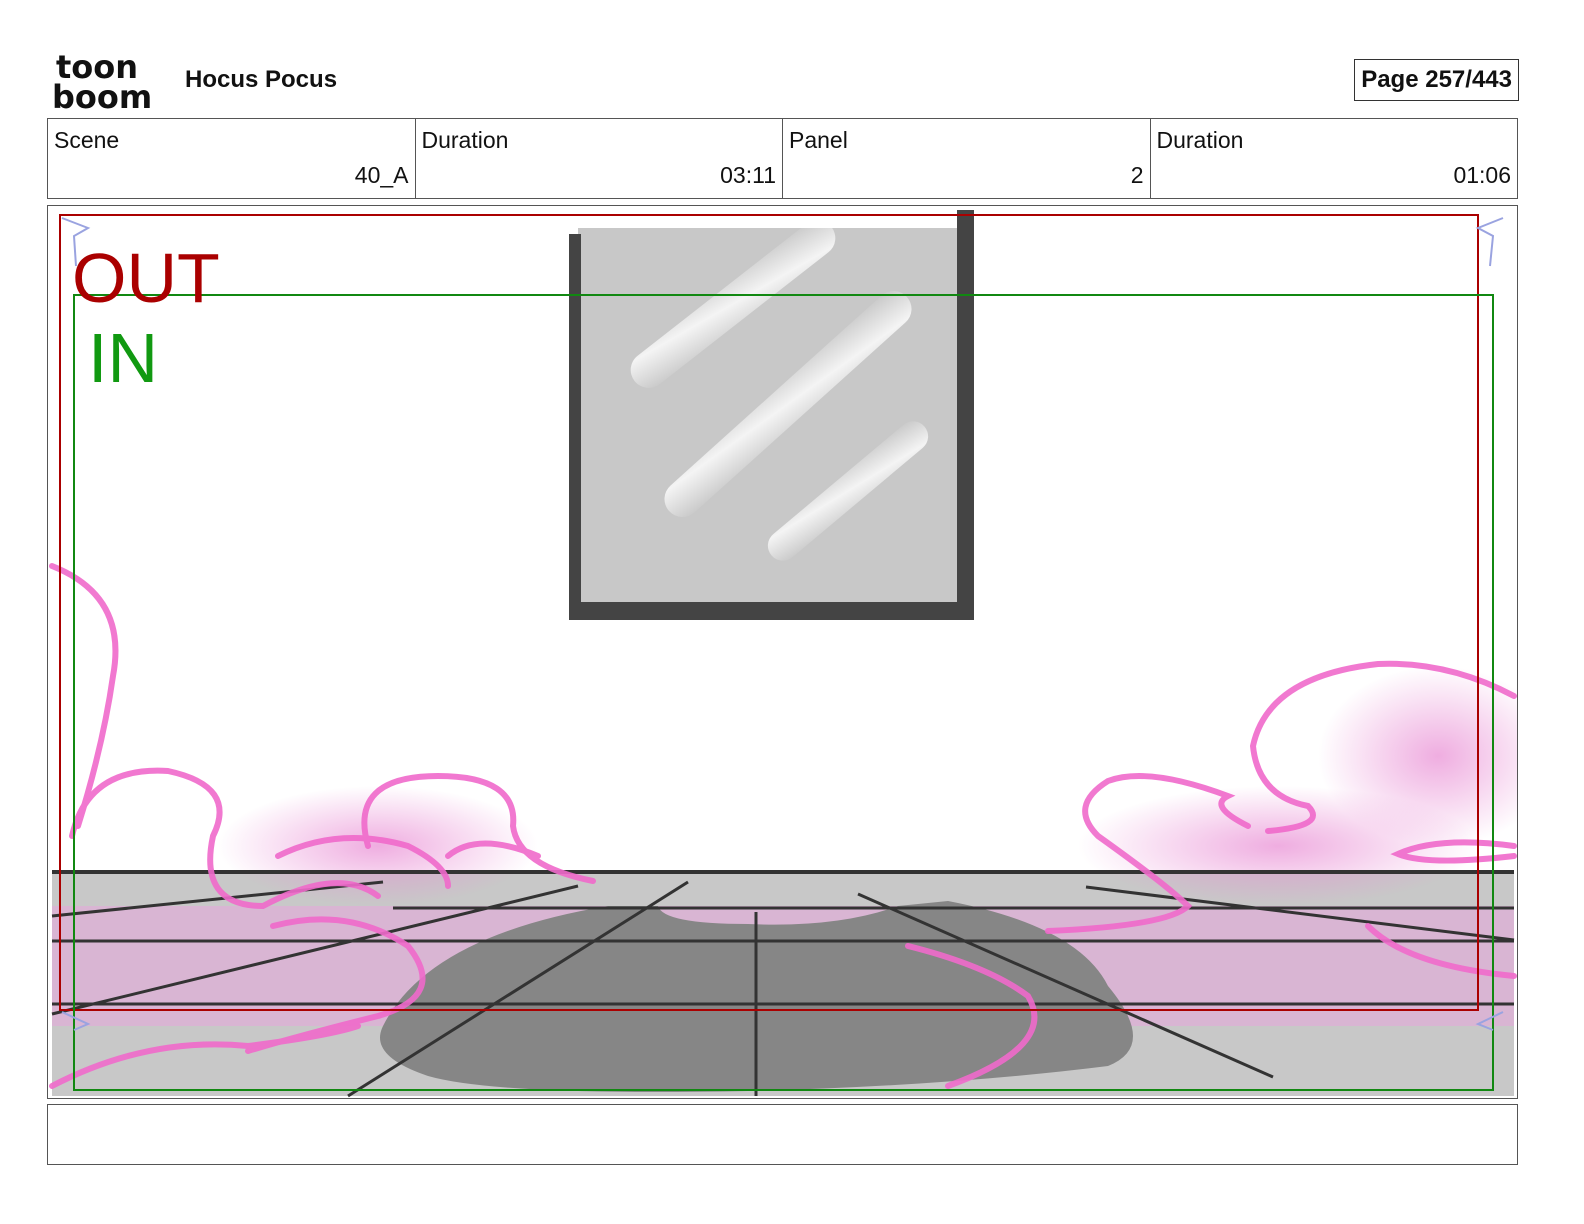 This screenshot has height=1224, width=1584. What do you see at coordinates (146, 278) in the screenshot?
I see `out-label: OUT` at bounding box center [146, 278].